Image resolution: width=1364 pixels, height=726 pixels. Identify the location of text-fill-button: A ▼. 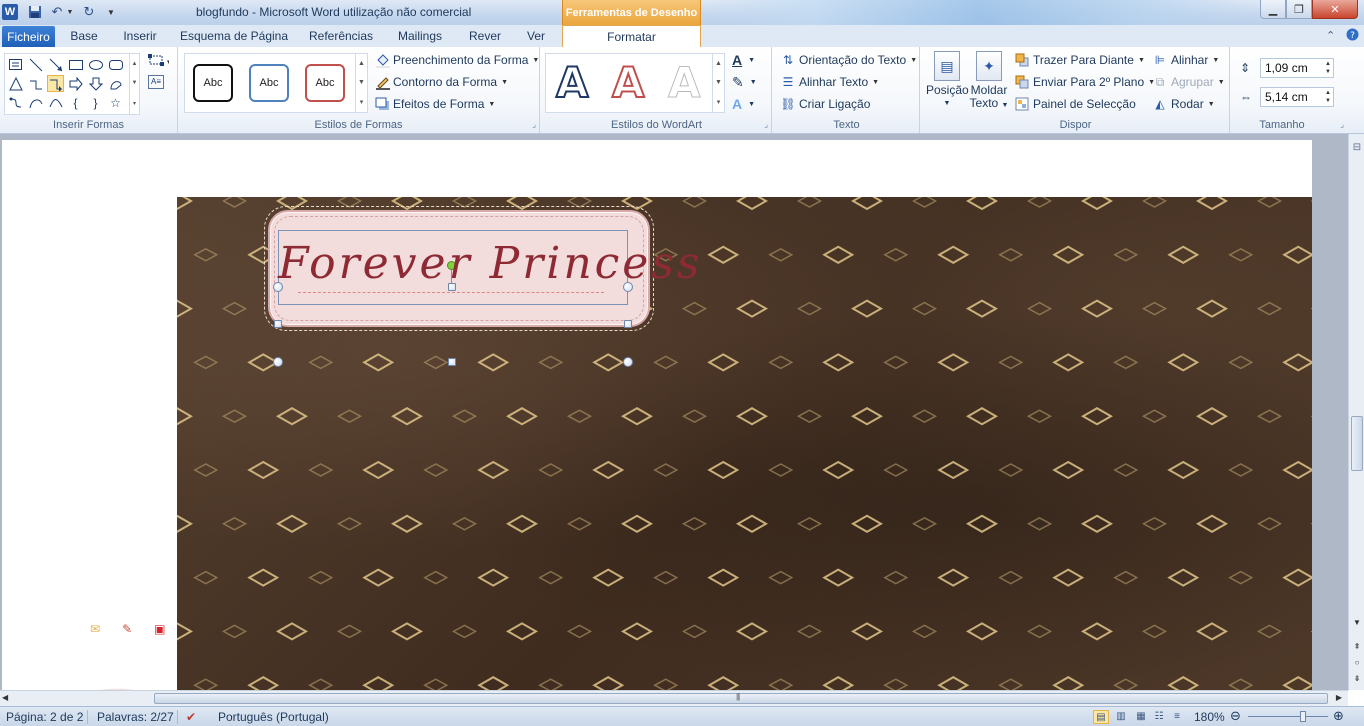
(747, 60).